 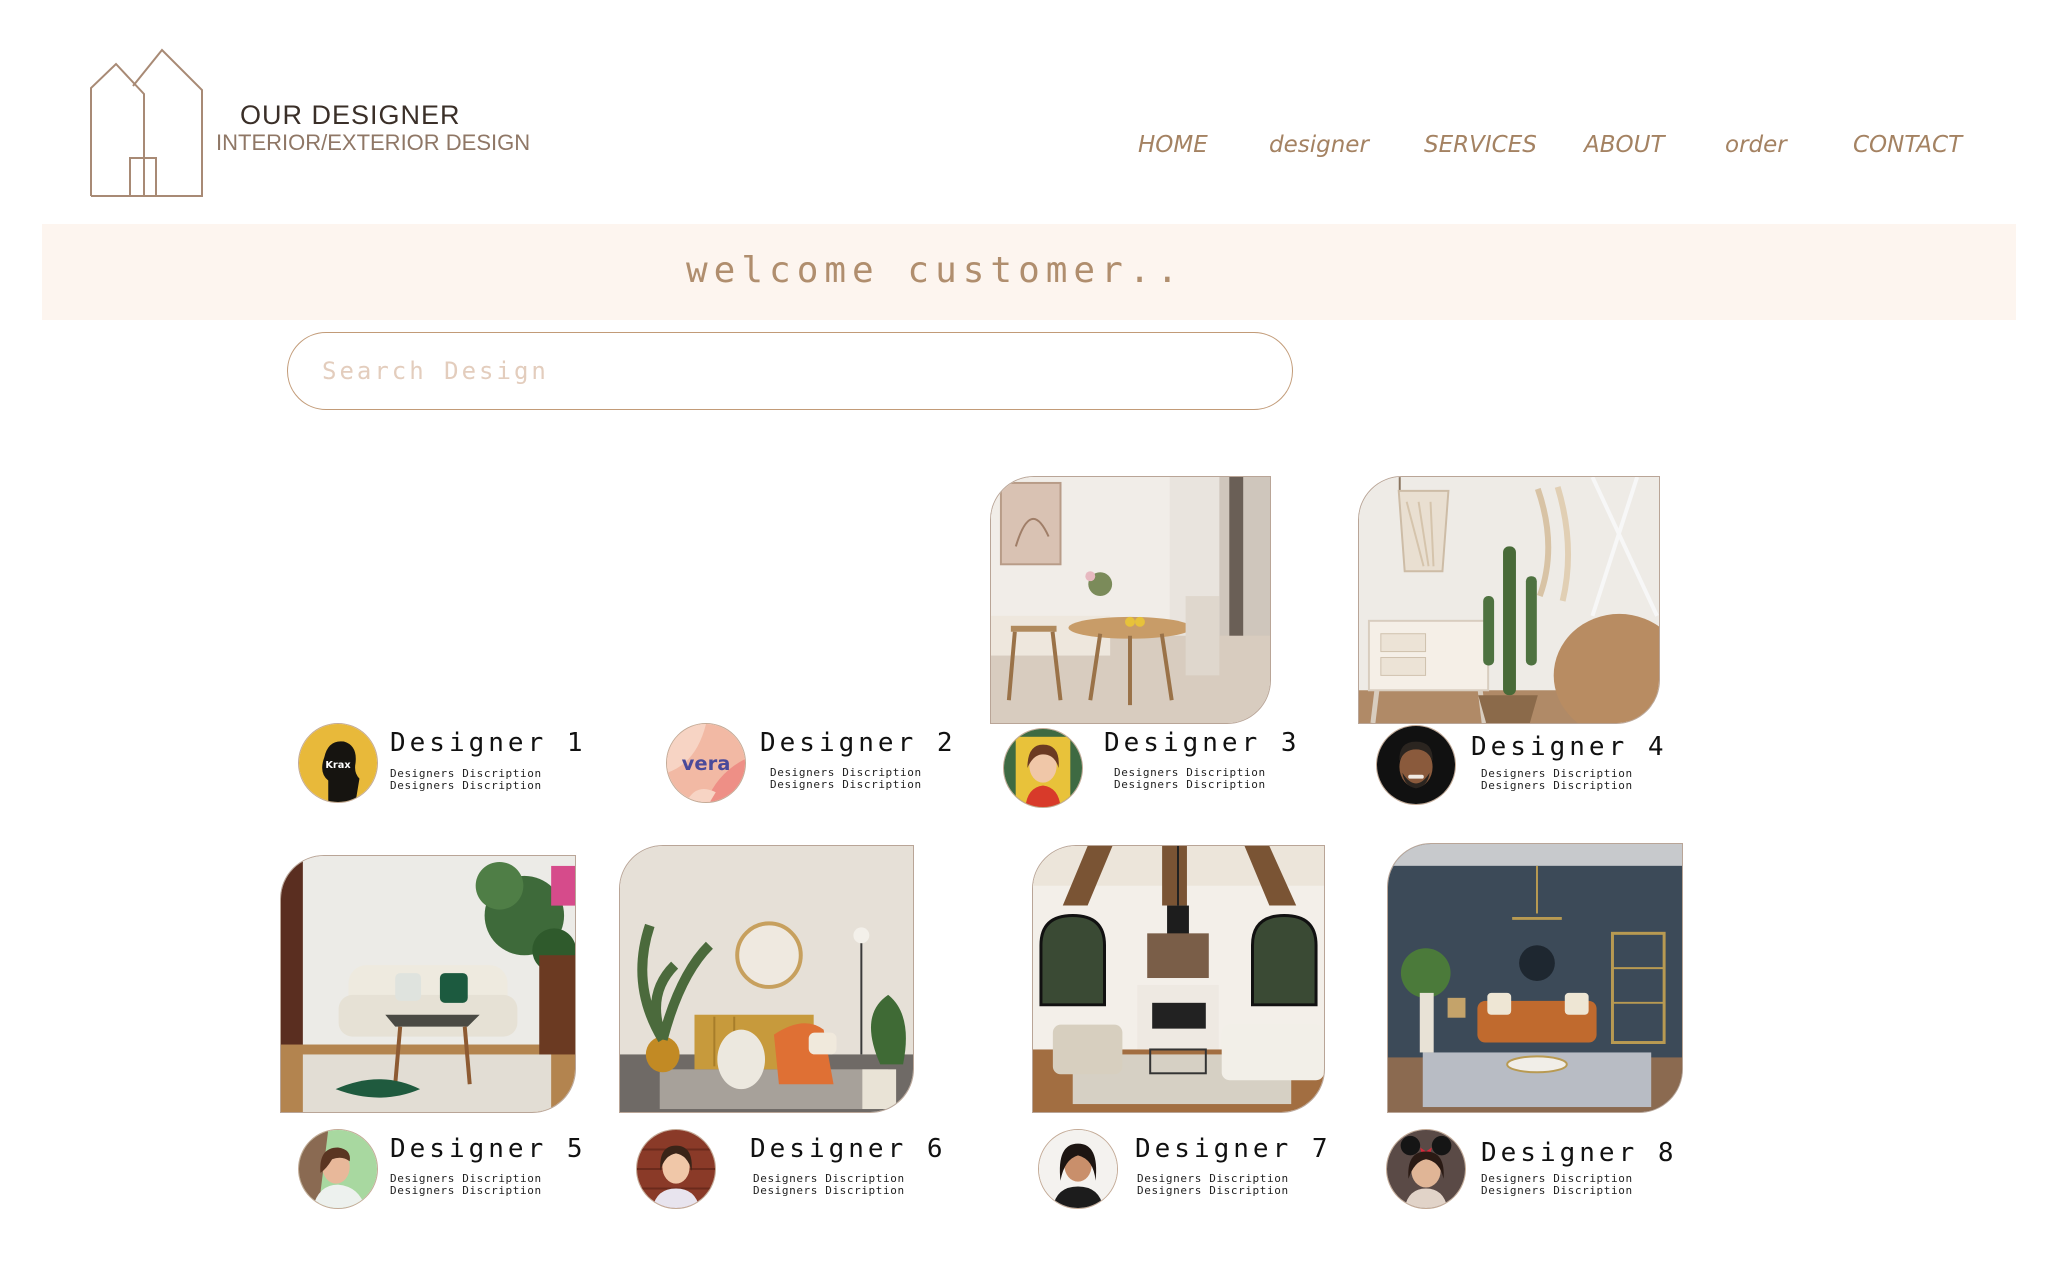 I want to click on nav-order: order, so click(x=1756, y=145).